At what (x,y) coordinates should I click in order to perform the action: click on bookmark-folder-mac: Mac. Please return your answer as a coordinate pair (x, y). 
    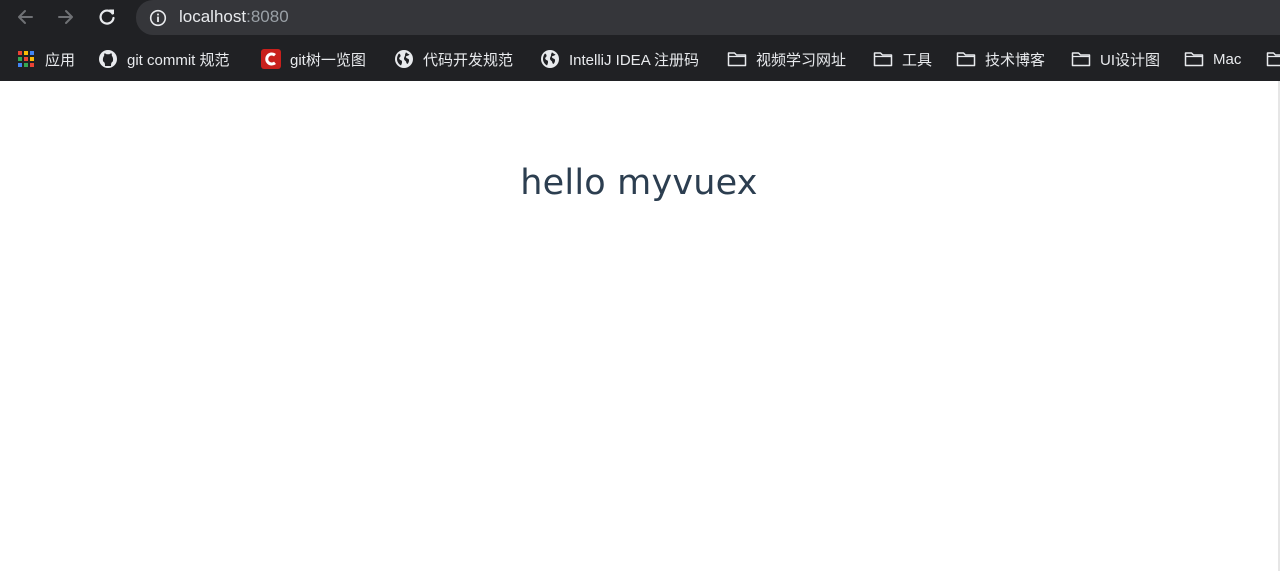
    Looking at the image, I should click on (1212, 59).